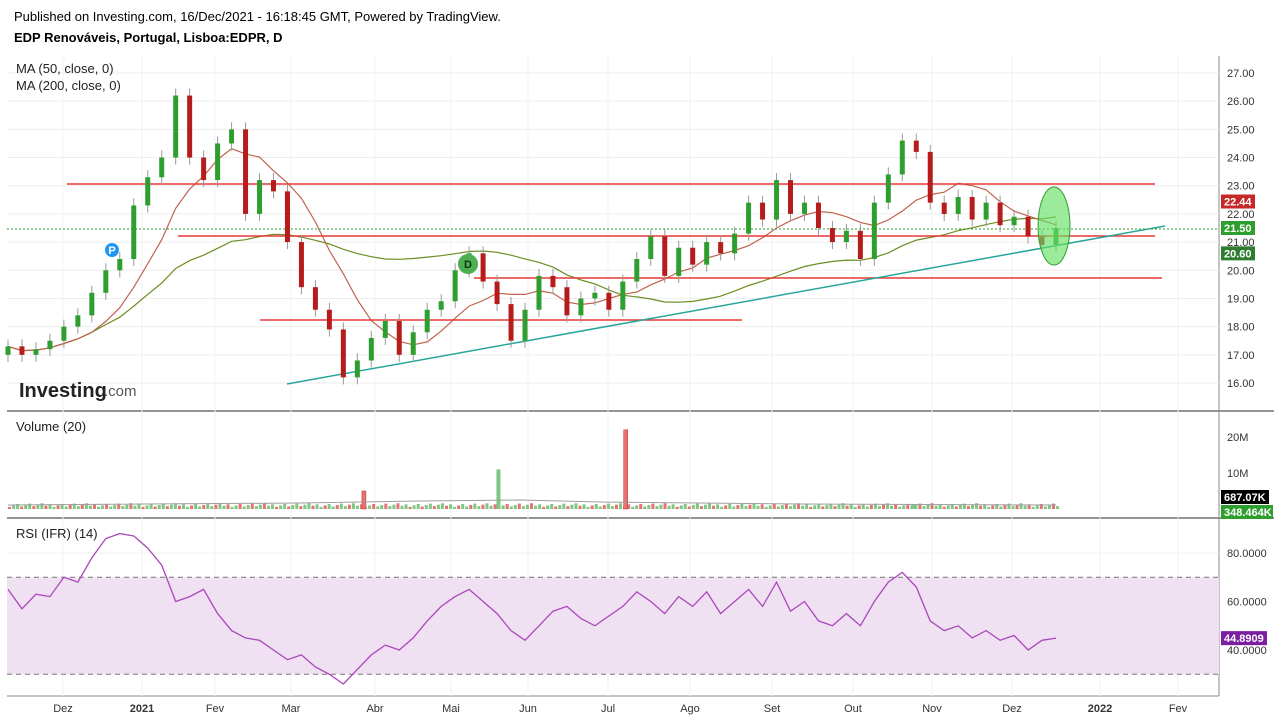  What do you see at coordinates (374, 709) in the screenshot?
I see `time-tick-label: Abr` at bounding box center [374, 709].